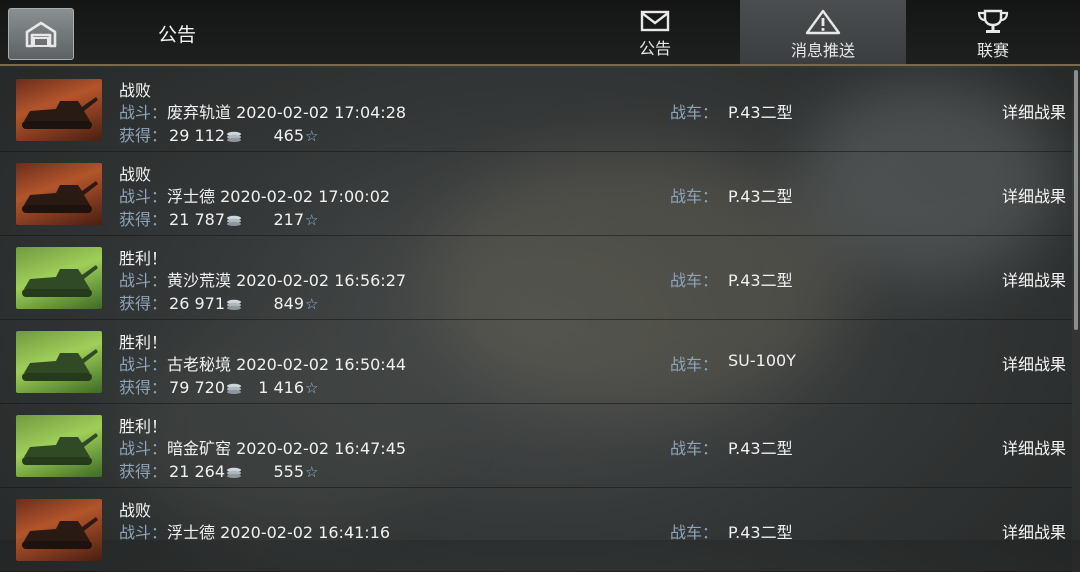 Image resolution: width=1080 pixels, height=572 pixels. Describe the element at coordinates (281, 387) in the screenshot. I see `xp-value: 1 416` at that location.